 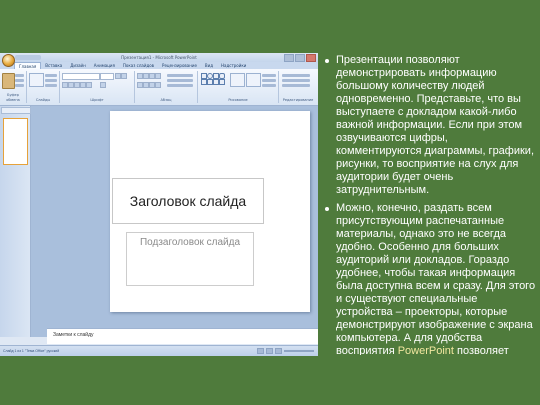 I want to click on font-name-box, so click(x=81, y=76).